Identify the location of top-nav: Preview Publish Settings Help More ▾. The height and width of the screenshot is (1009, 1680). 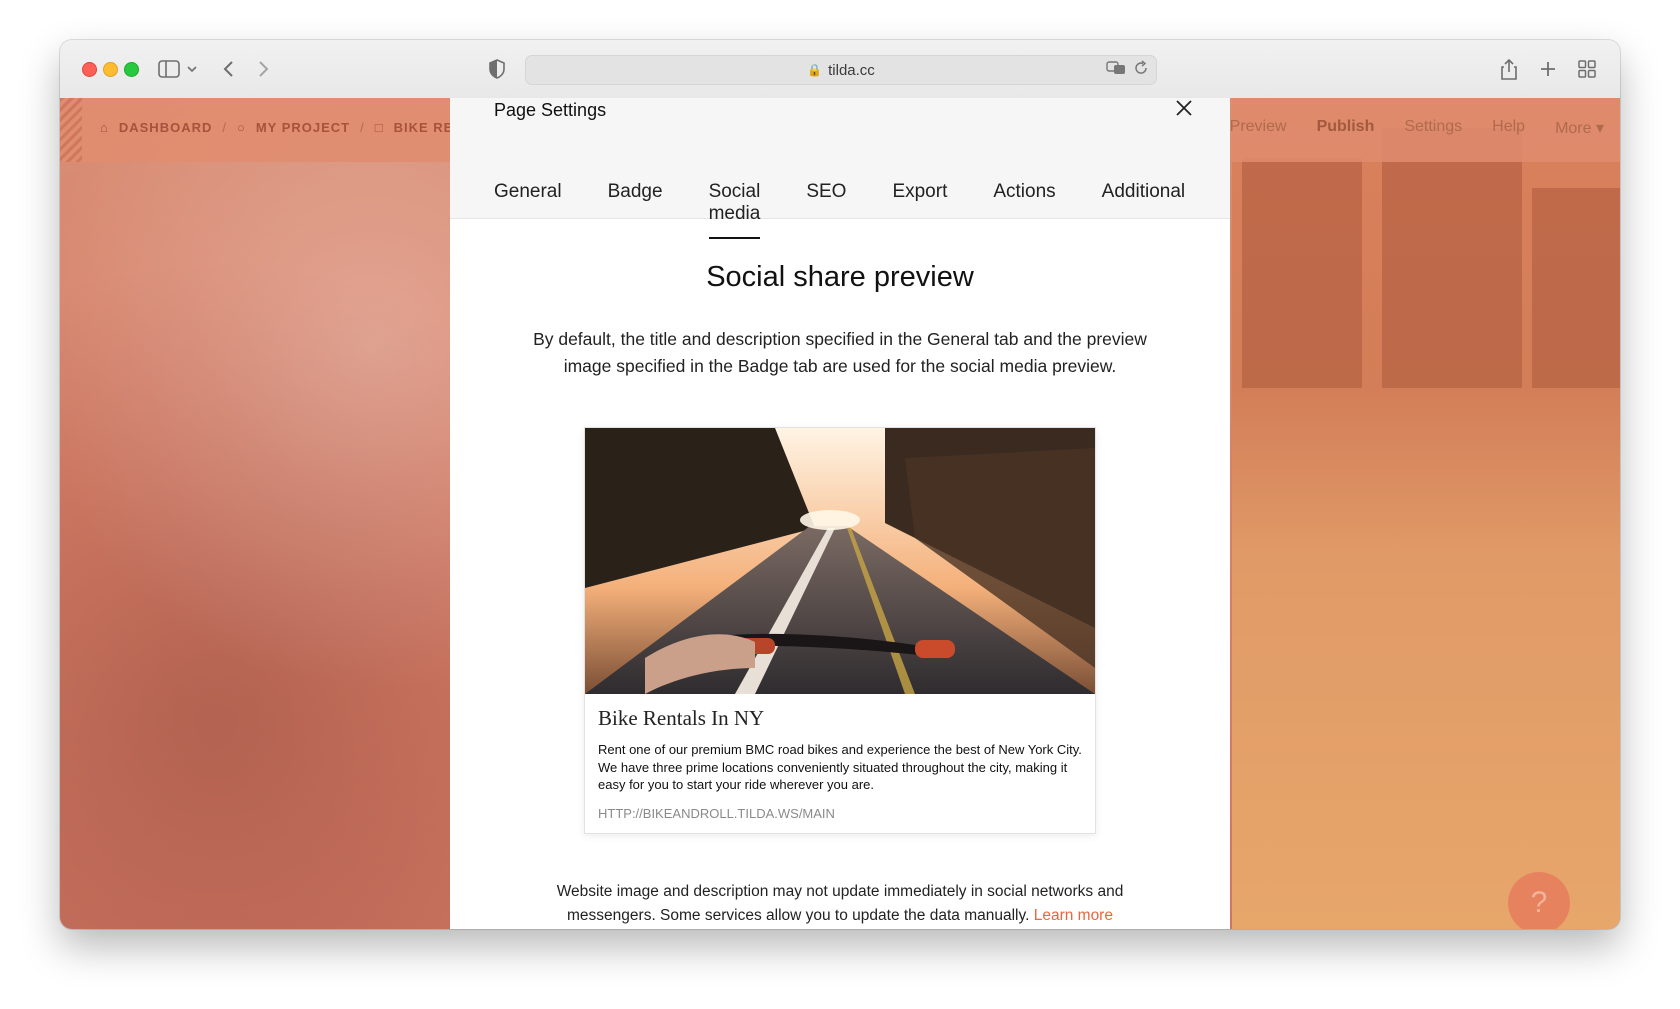
(1417, 128).